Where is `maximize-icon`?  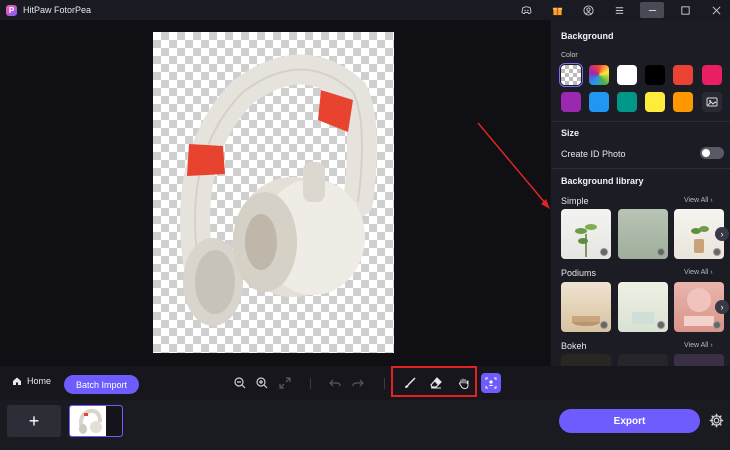
maximize-icon is located at coordinates (685, 10).